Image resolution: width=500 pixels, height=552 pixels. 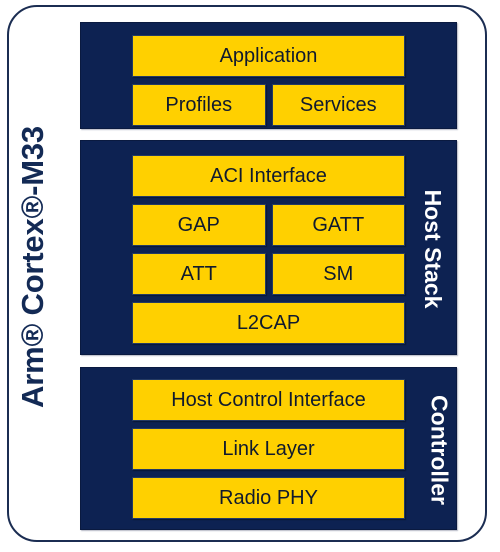 What do you see at coordinates (268, 105) in the screenshot?
I see `bar-row: Profiles Services` at bounding box center [268, 105].